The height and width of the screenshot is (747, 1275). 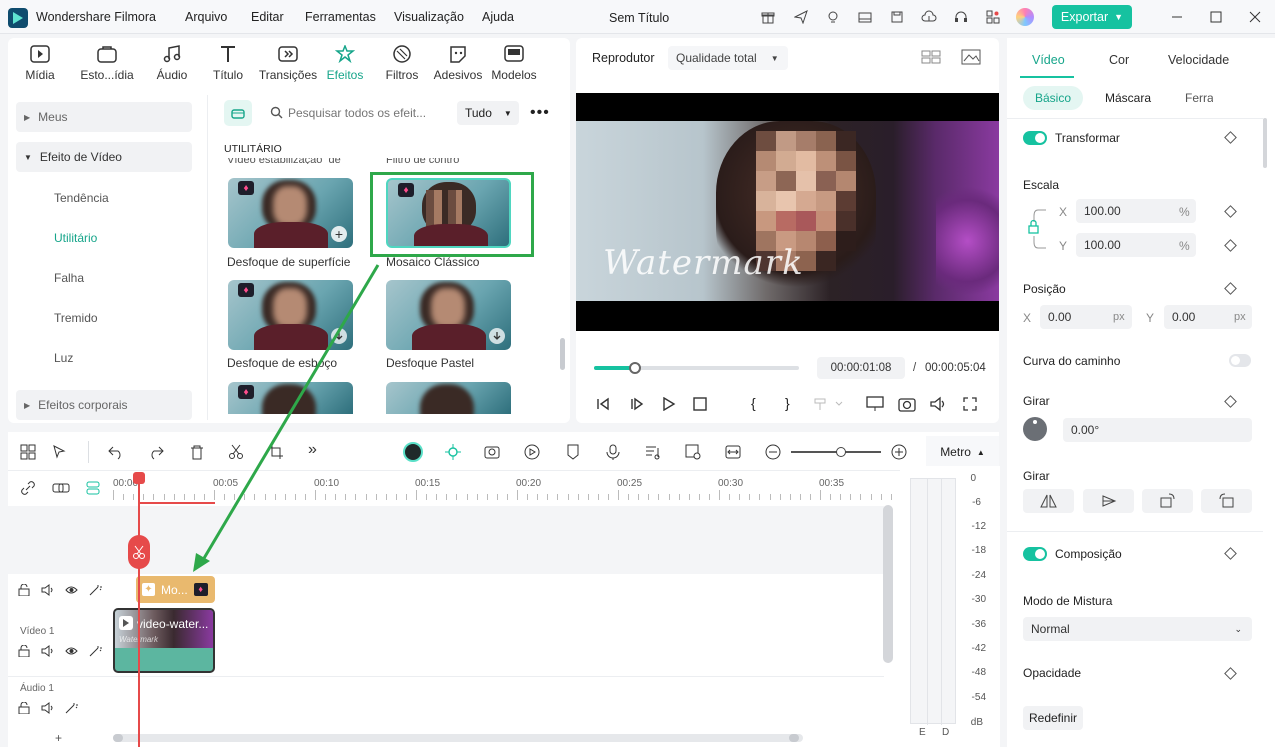 What do you see at coordinates (603, 404) in the screenshot?
I see `previous-frame-icon` at bounding box center [603, 404].